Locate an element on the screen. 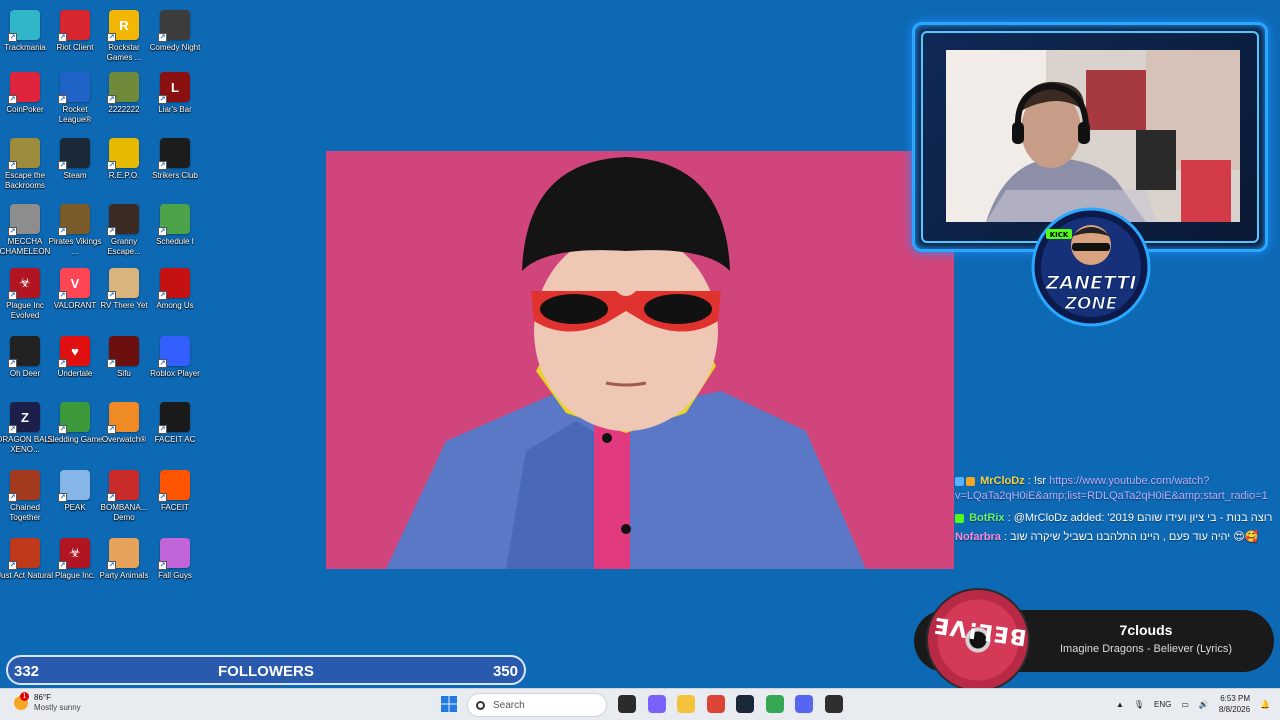 This screenshot has height=720, width=1280. desktop-icon: ↗ RV There Yet is located at coordinates (124, 289).